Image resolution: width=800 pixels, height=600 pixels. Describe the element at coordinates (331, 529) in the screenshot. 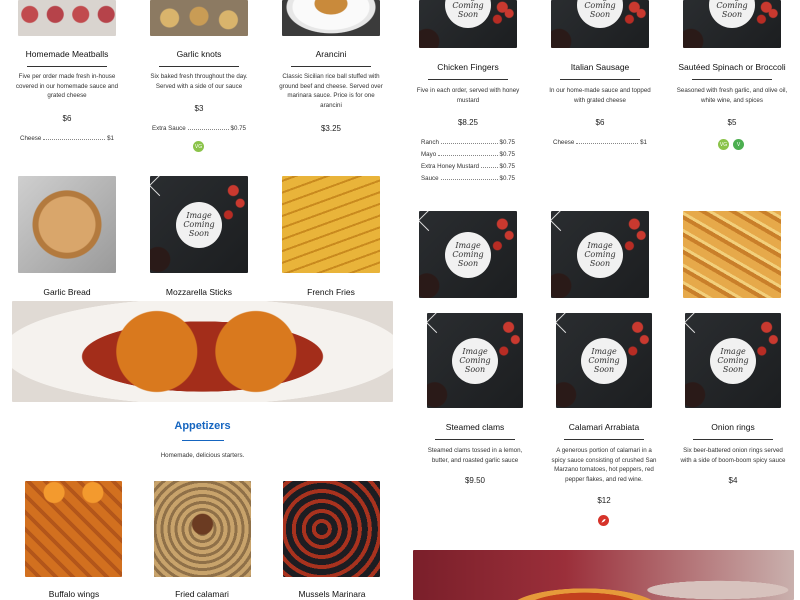

I see `mussels-marinara-image` at that location.